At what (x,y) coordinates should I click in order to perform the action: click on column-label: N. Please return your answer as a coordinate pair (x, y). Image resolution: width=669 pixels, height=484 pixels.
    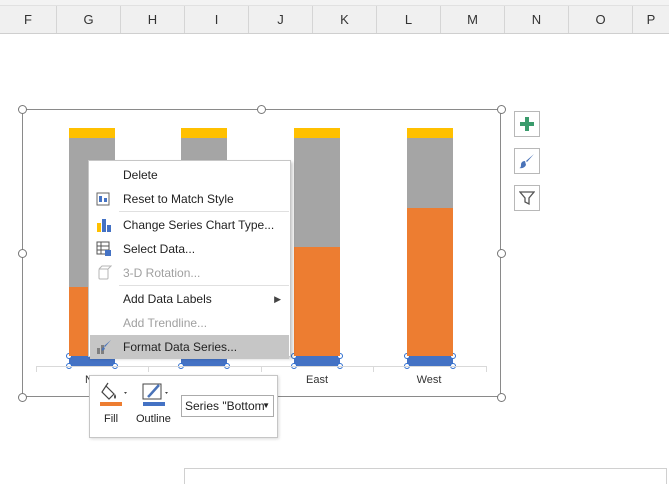
    Looking at the image, I should click on (536, 19).